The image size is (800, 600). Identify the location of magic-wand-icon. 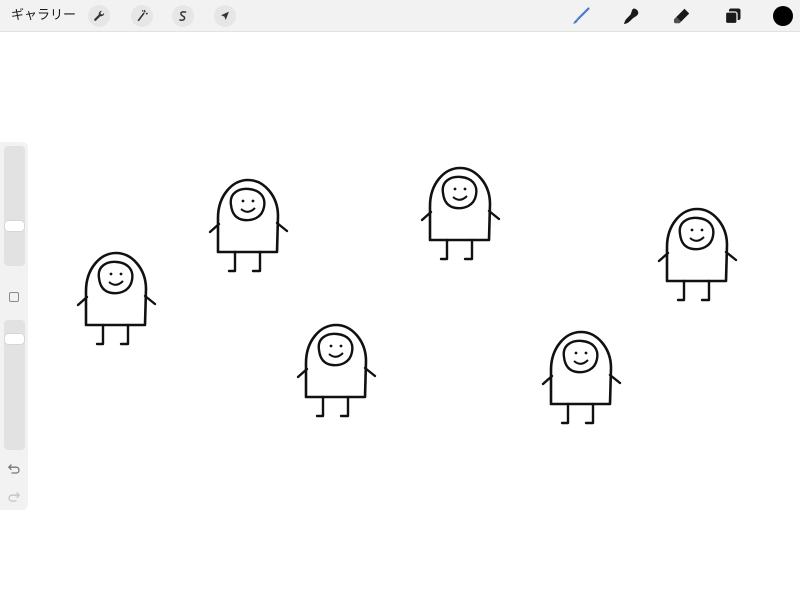
(142, 15).